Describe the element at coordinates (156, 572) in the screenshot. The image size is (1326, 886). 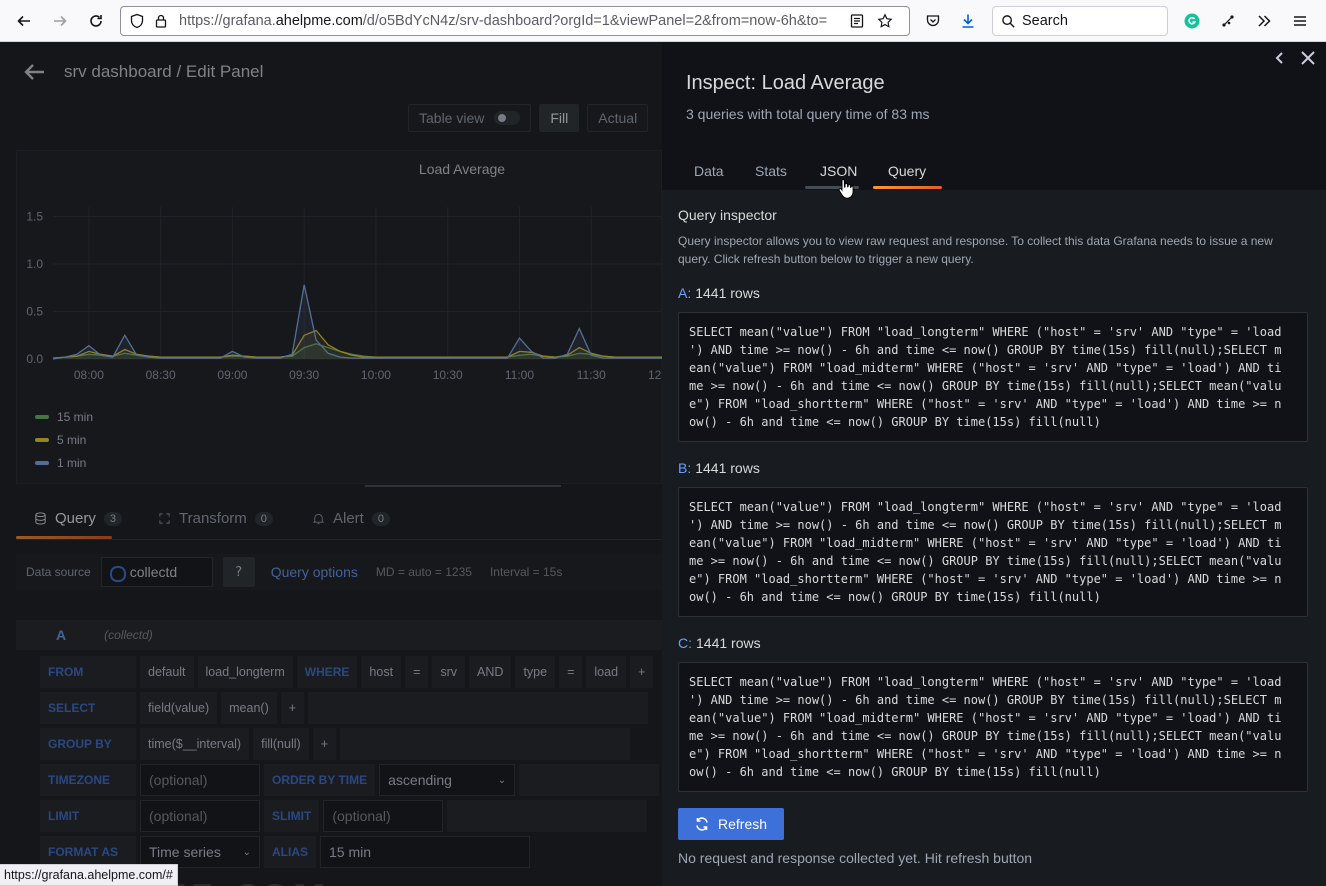
I see `datasource-select: collectd` at that location.